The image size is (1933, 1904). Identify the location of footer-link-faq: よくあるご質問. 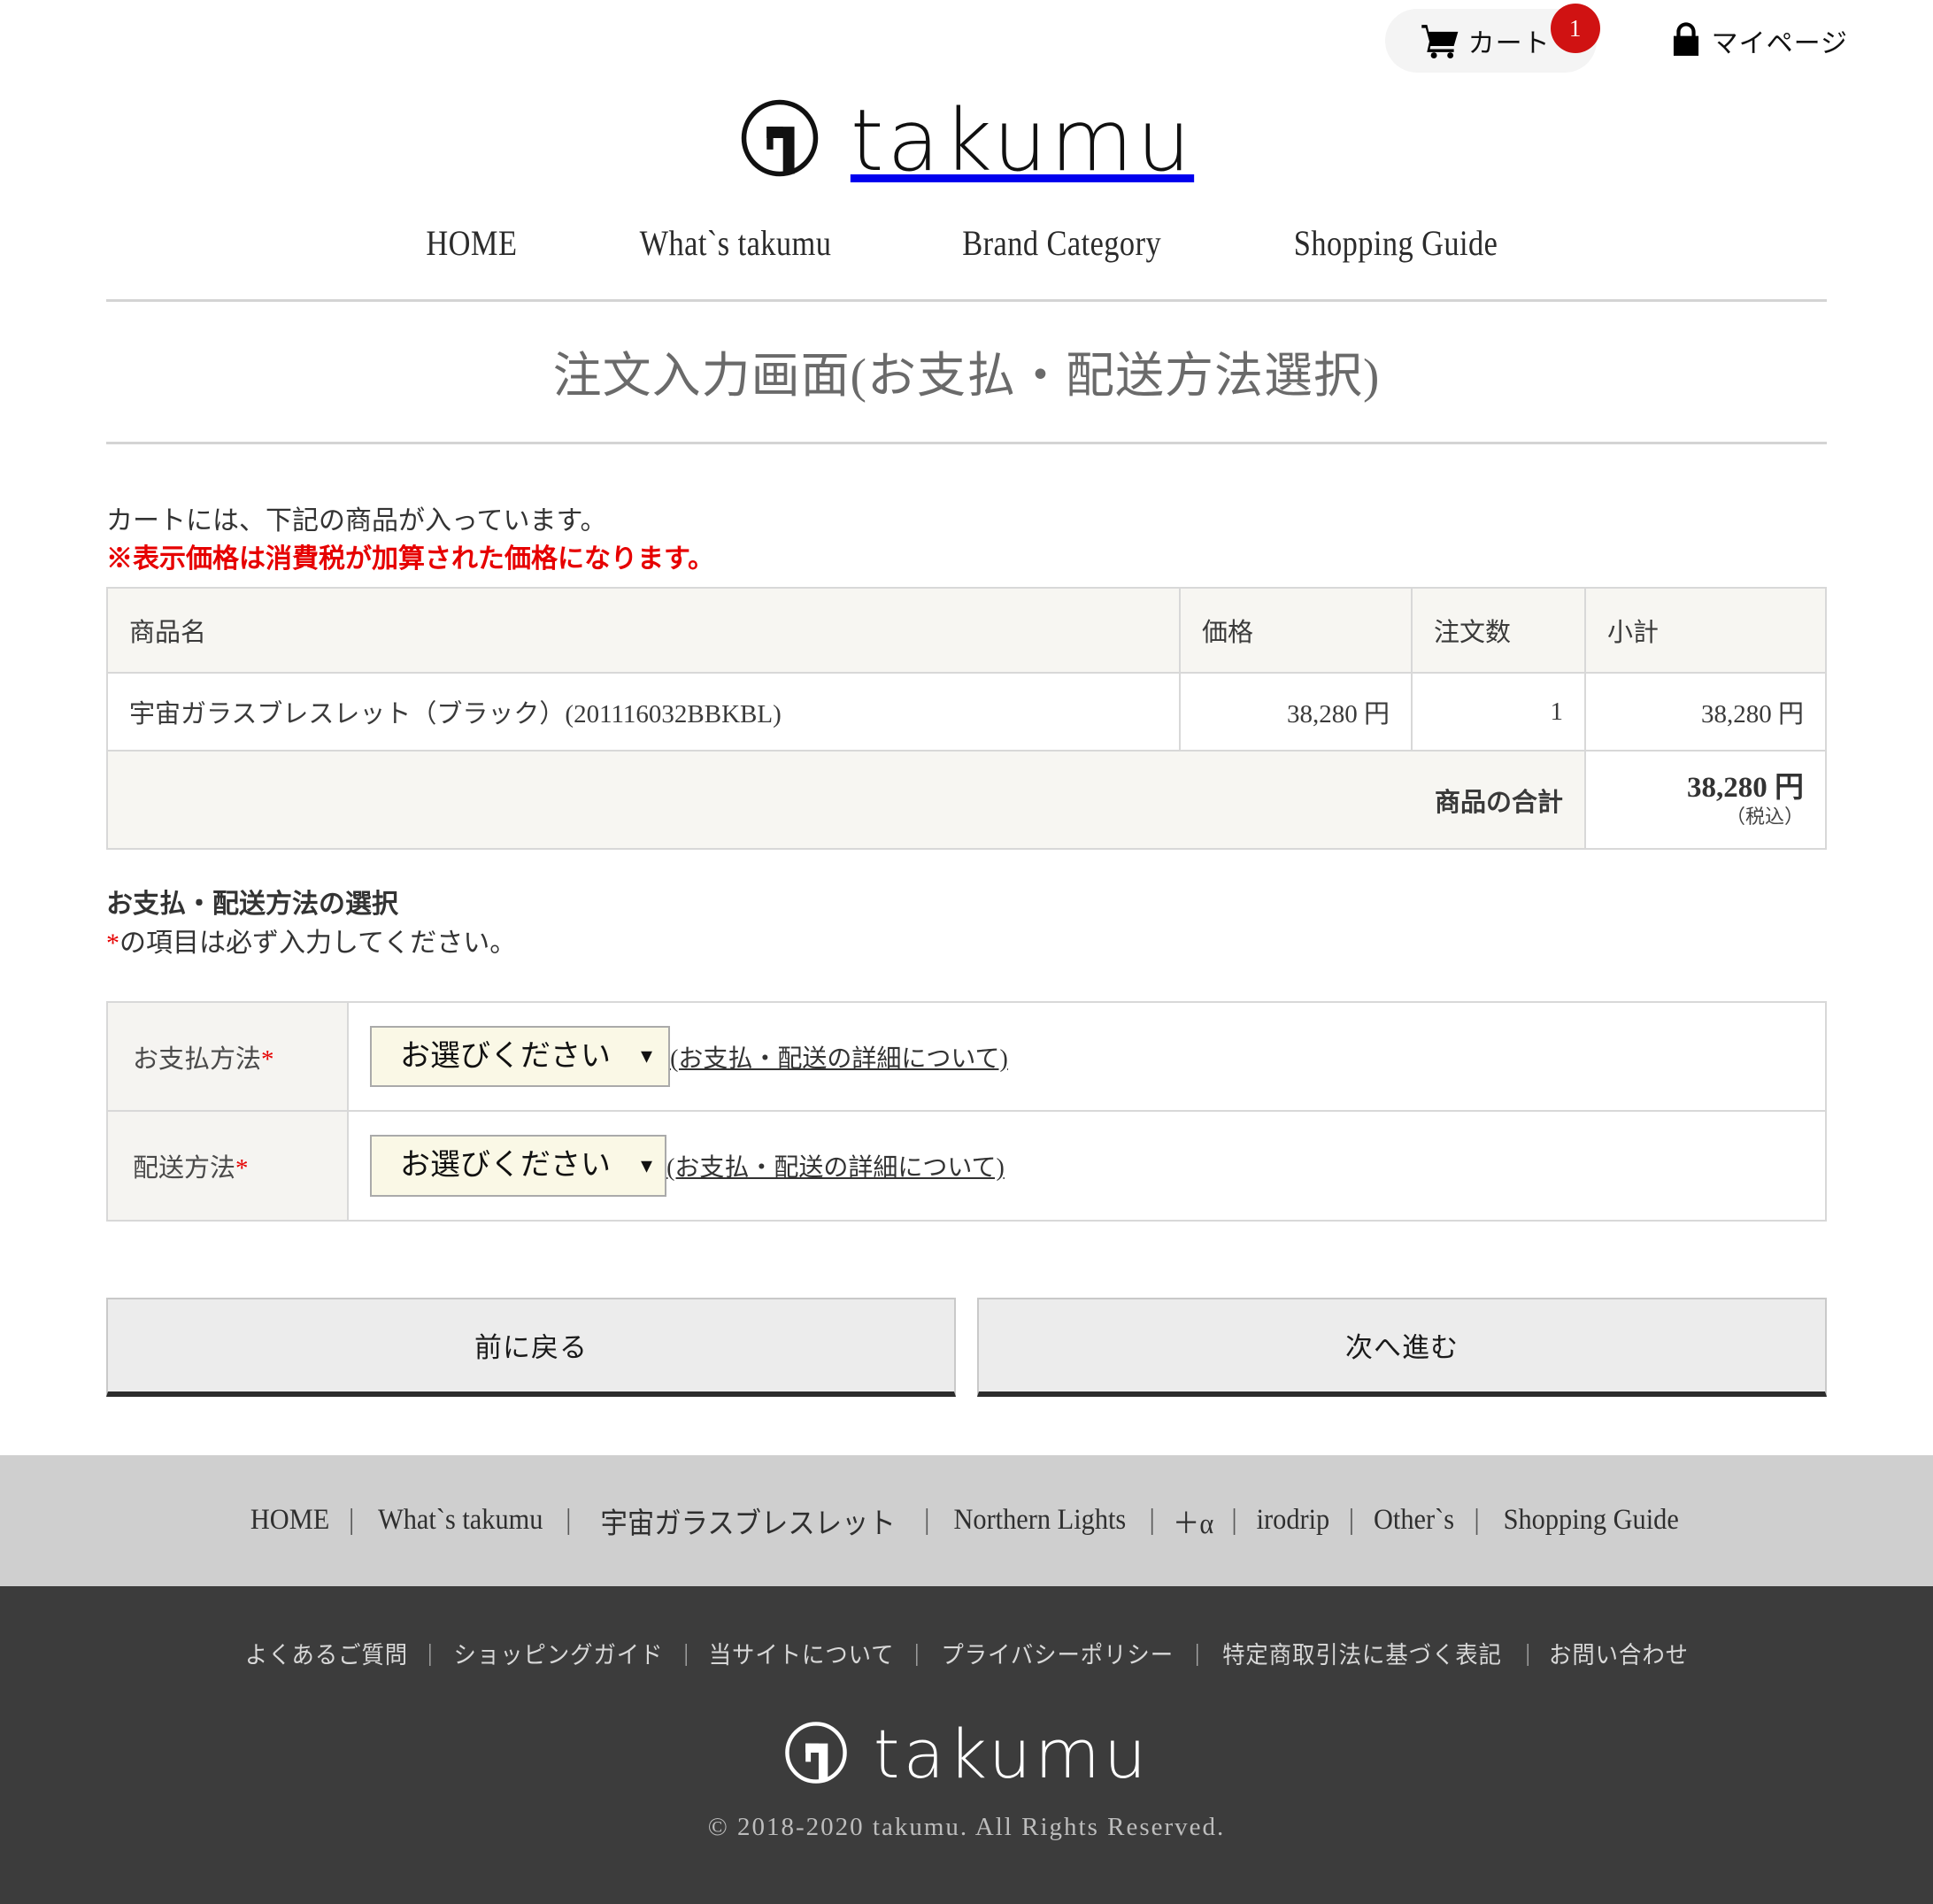
(326, 1653).